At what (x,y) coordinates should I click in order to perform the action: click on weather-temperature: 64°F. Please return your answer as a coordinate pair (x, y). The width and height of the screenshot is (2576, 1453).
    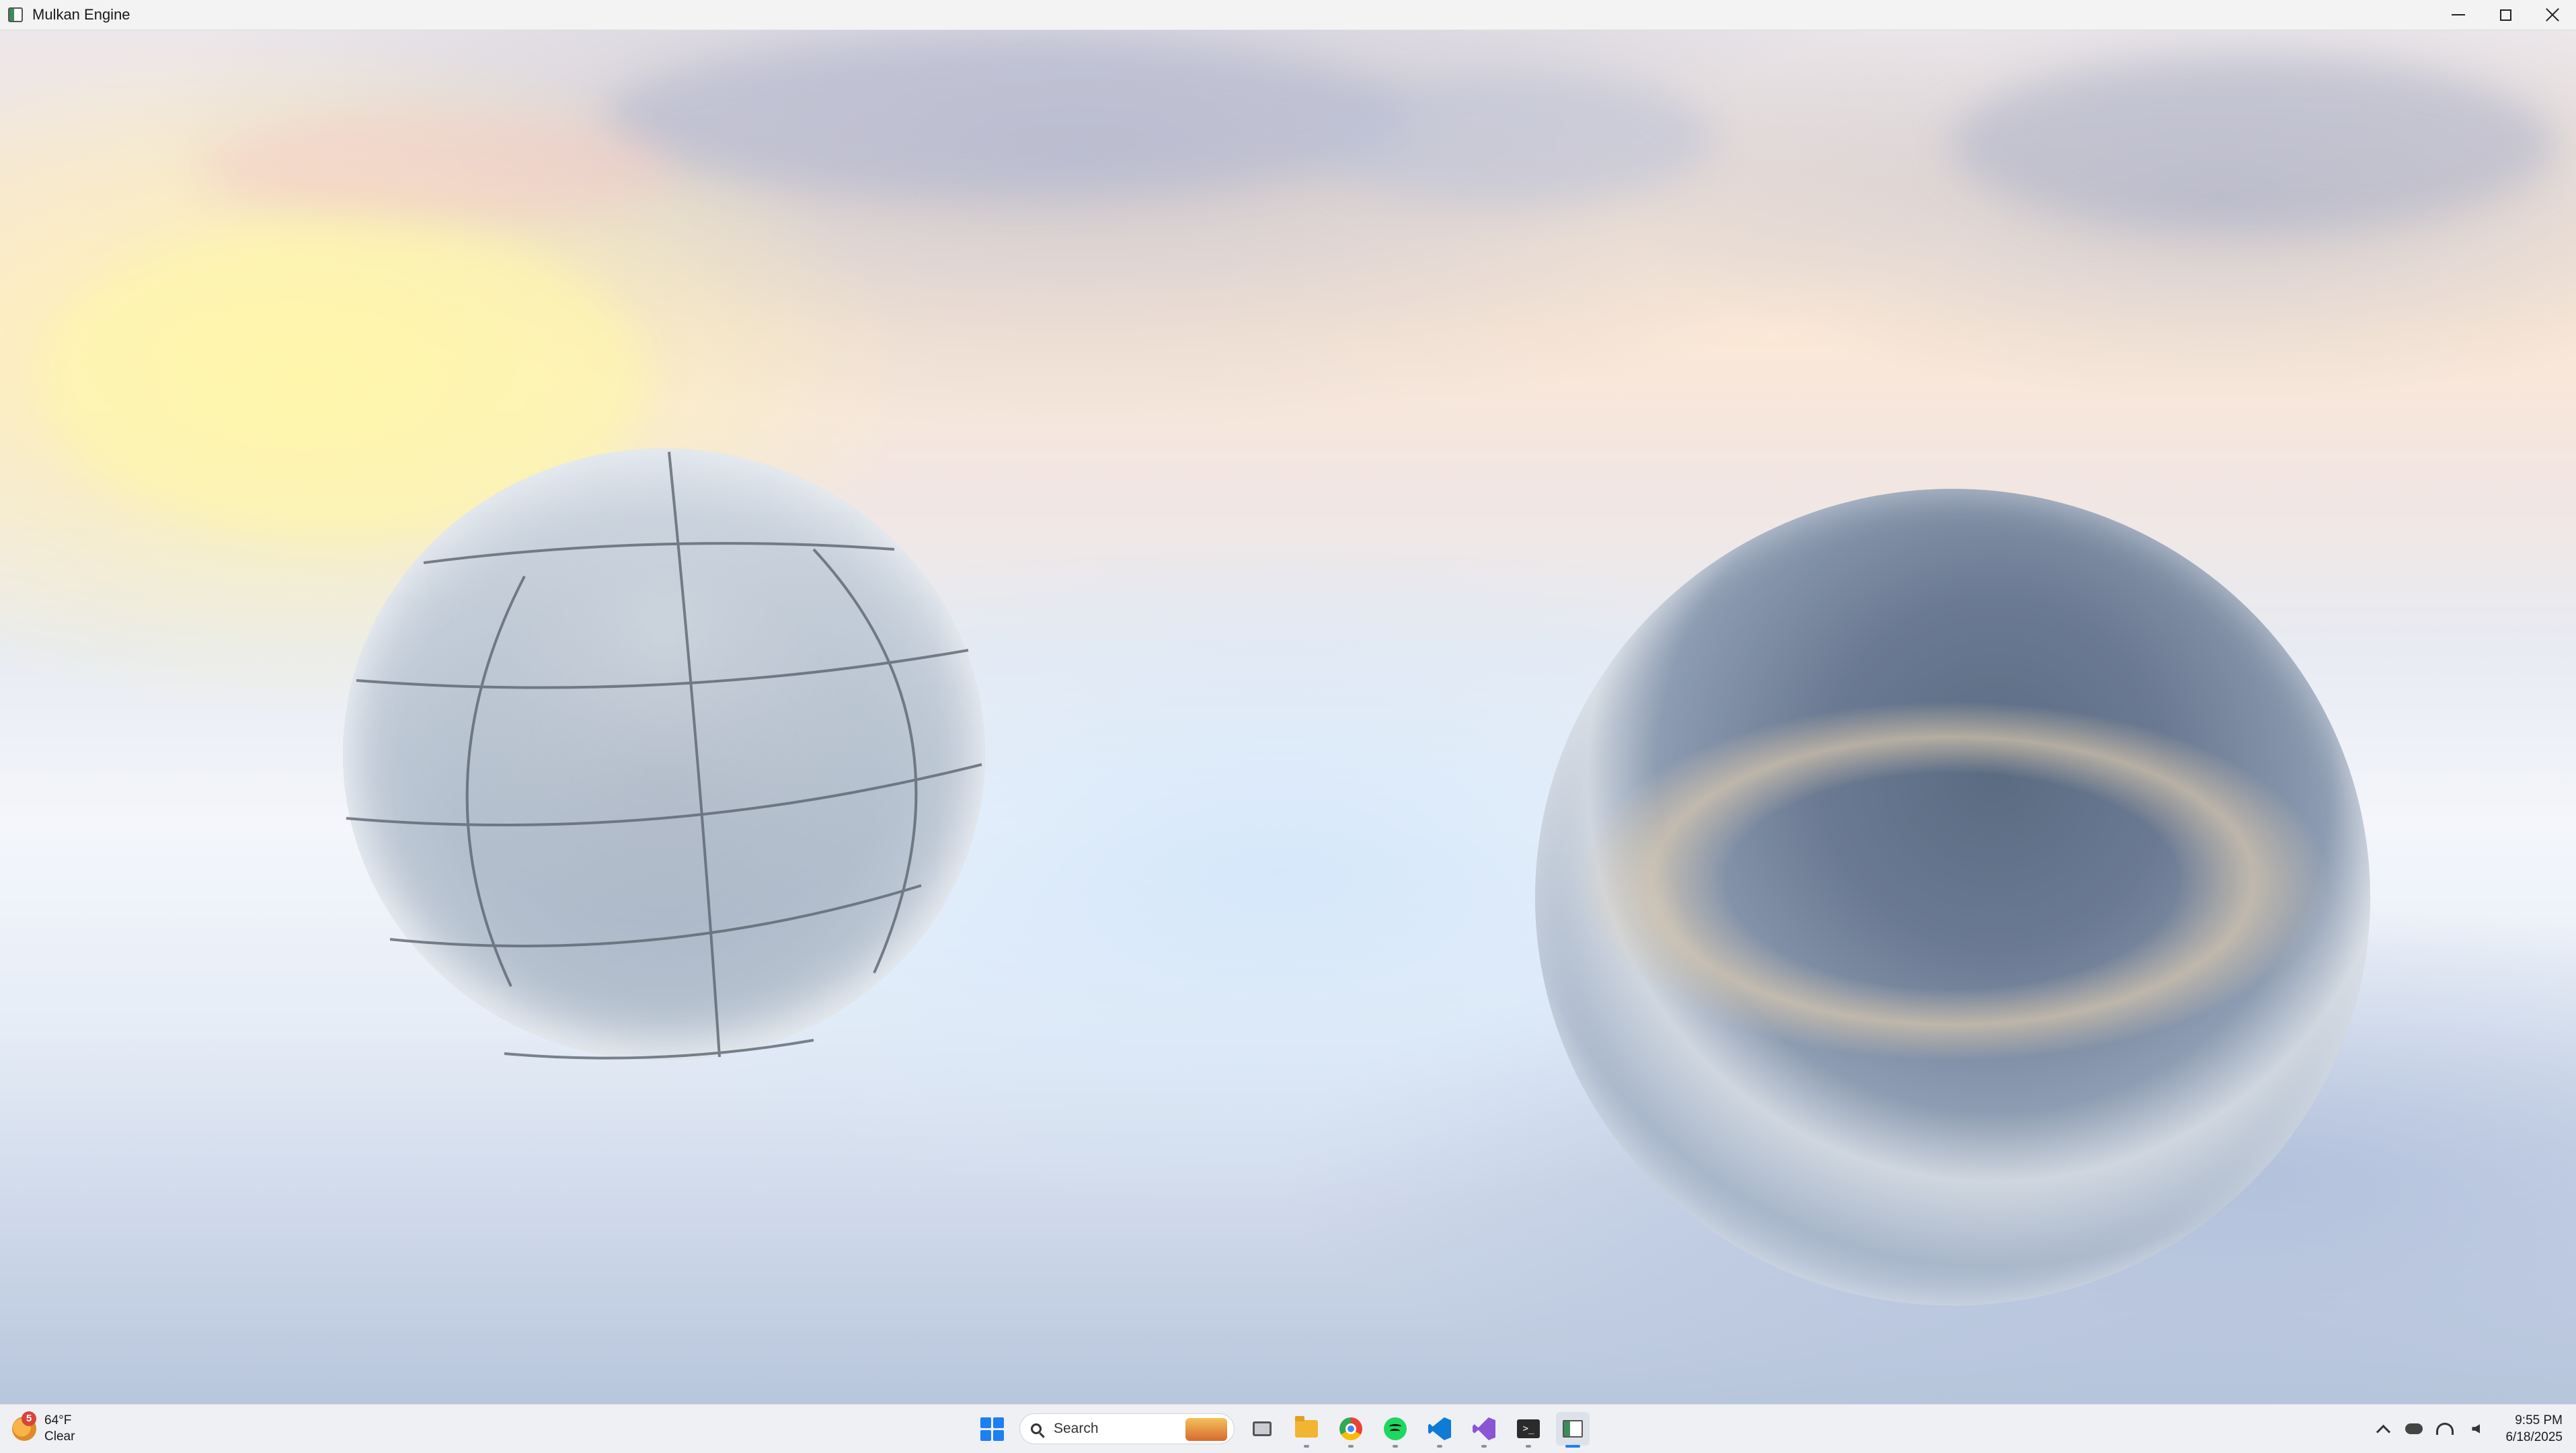
    Looking at the image, I should click on (58, 1420).